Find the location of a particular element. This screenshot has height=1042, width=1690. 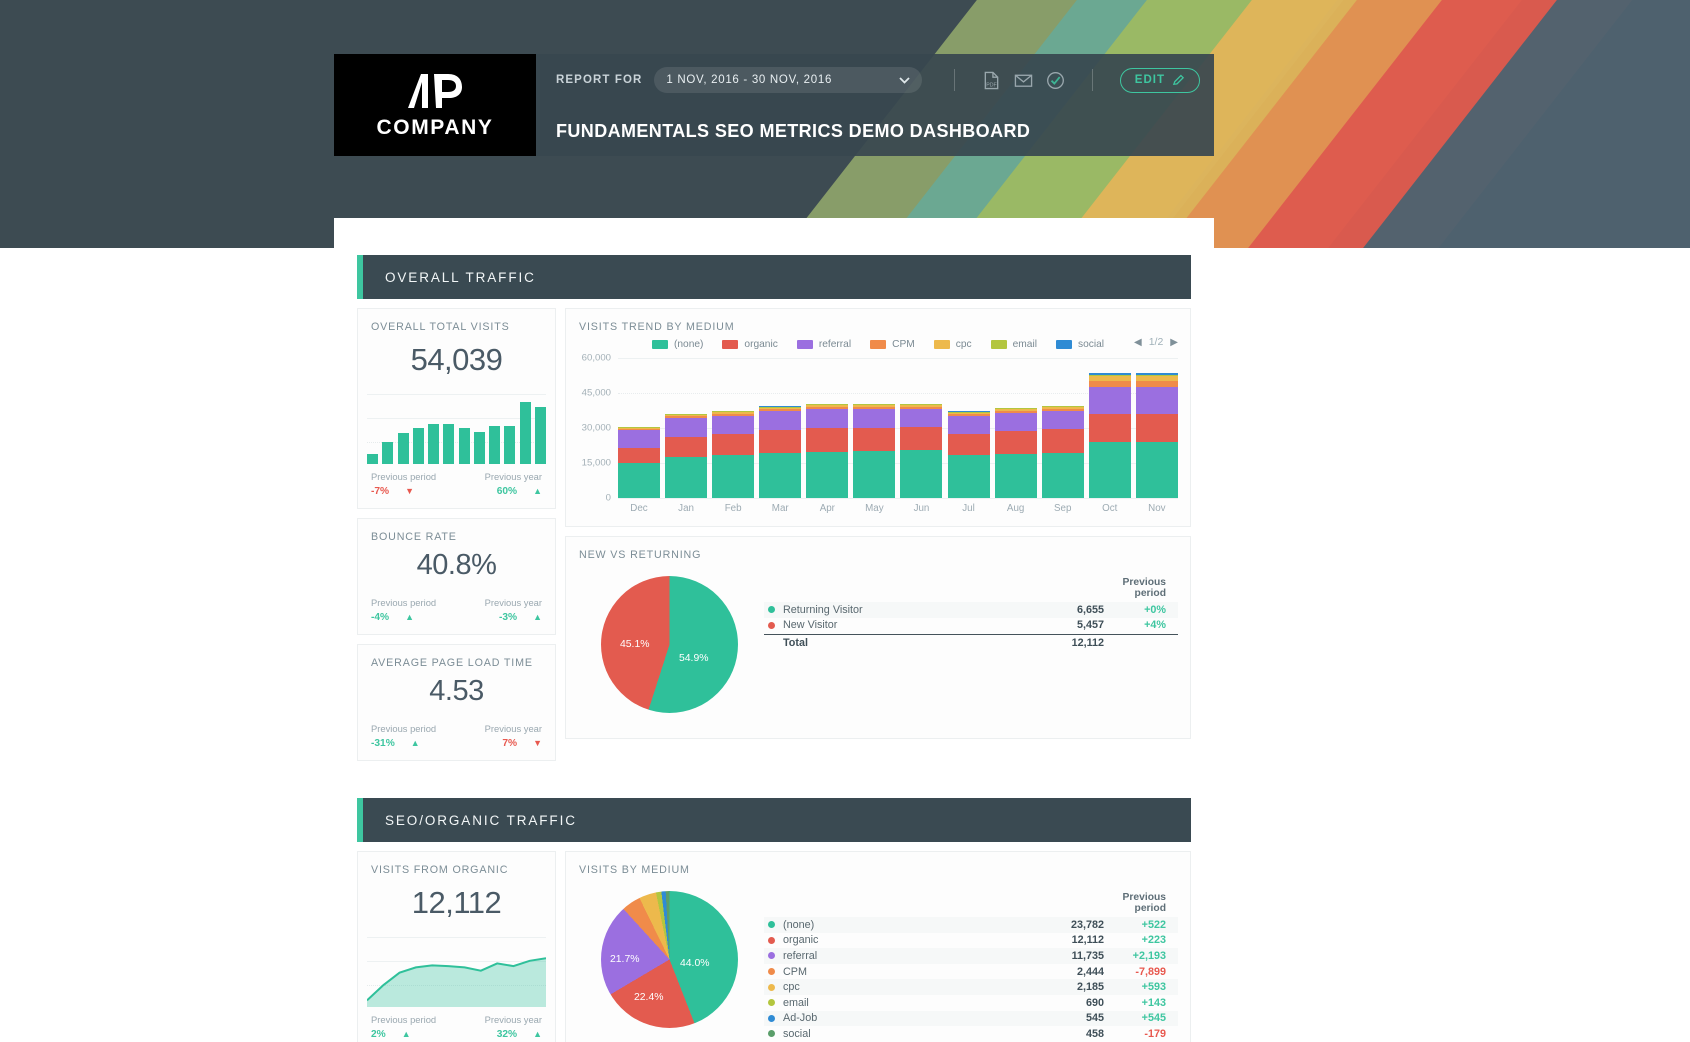

kpi-prev-period-label: Previous period is located at coordinates (404, 476).